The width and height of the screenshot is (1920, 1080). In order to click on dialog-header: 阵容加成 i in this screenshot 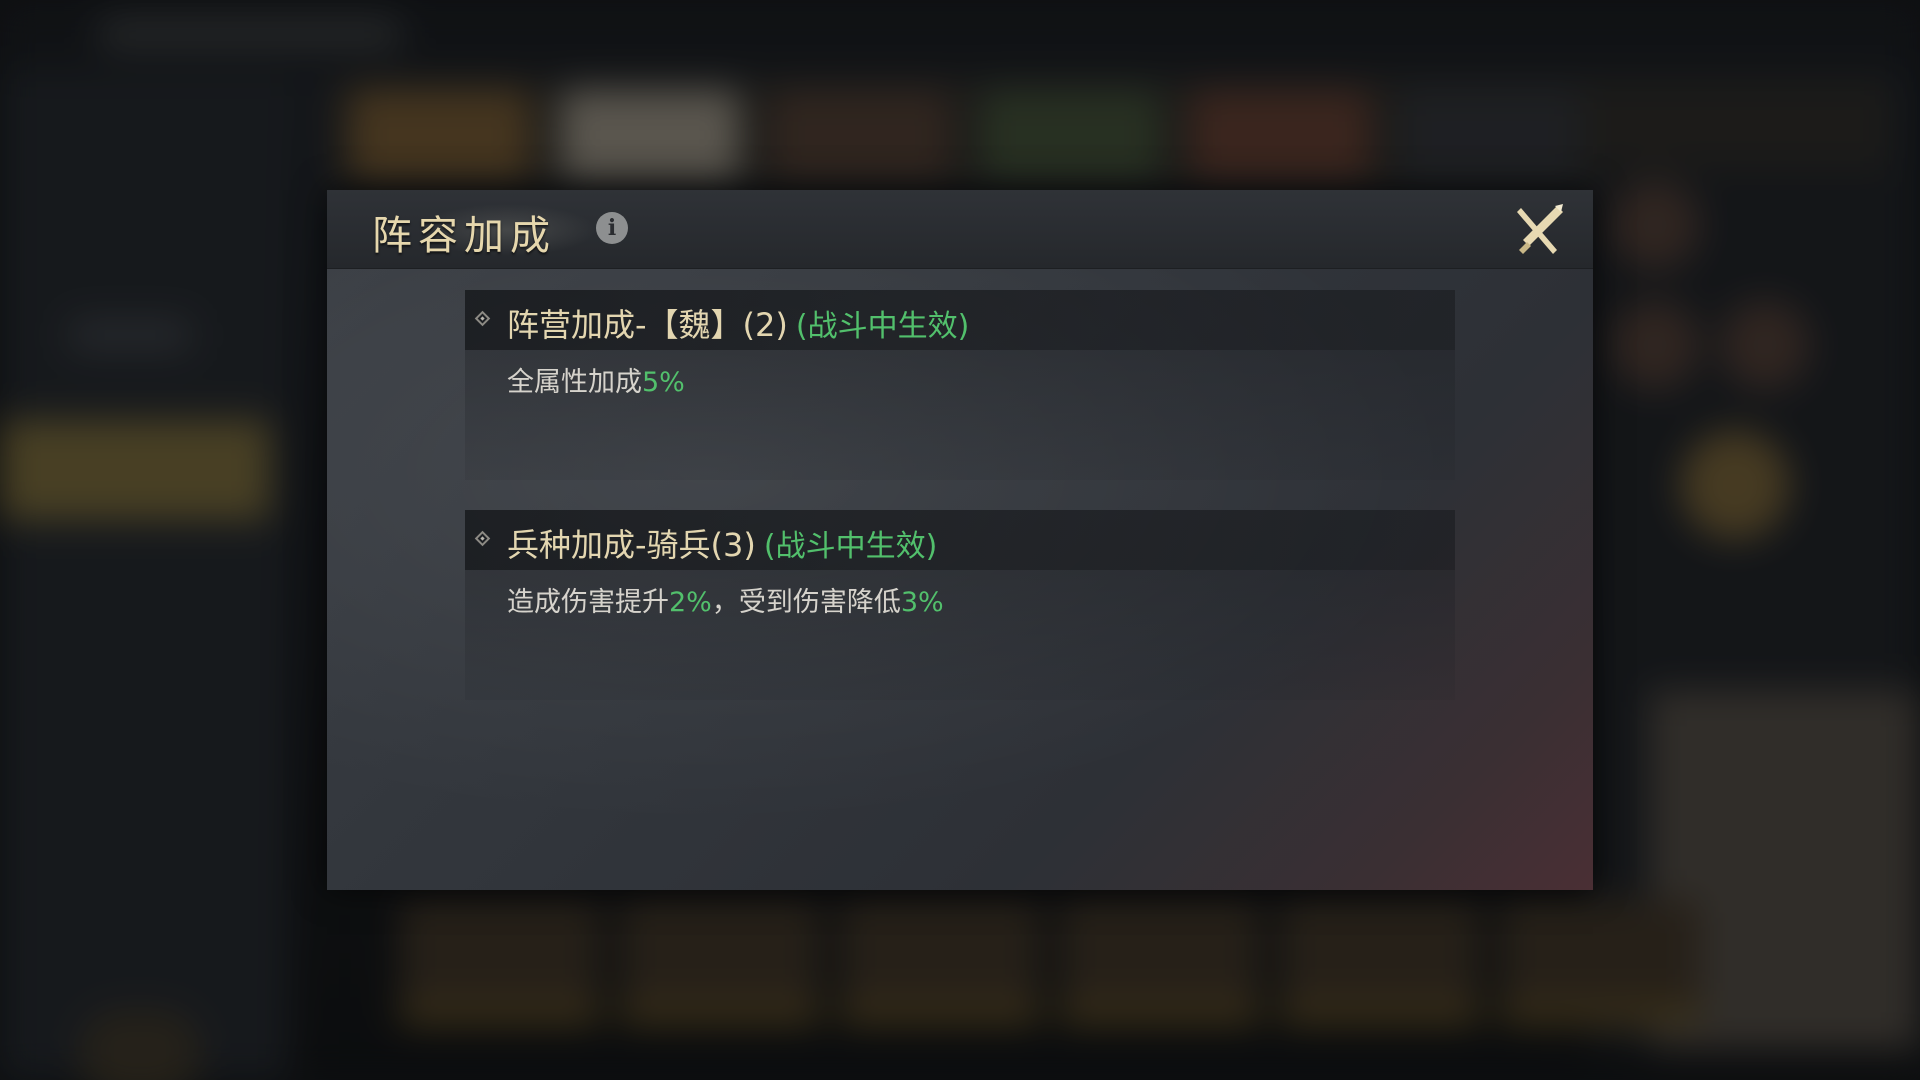, I will do `click(960, 229)`.